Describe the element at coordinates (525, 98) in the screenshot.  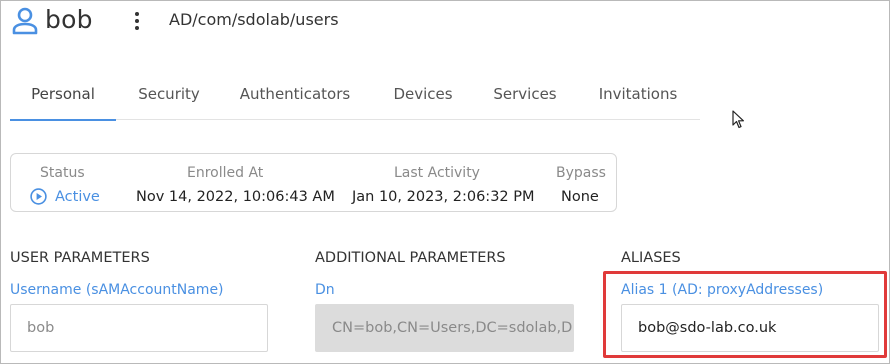
I see `tab-services: Services` at that location.